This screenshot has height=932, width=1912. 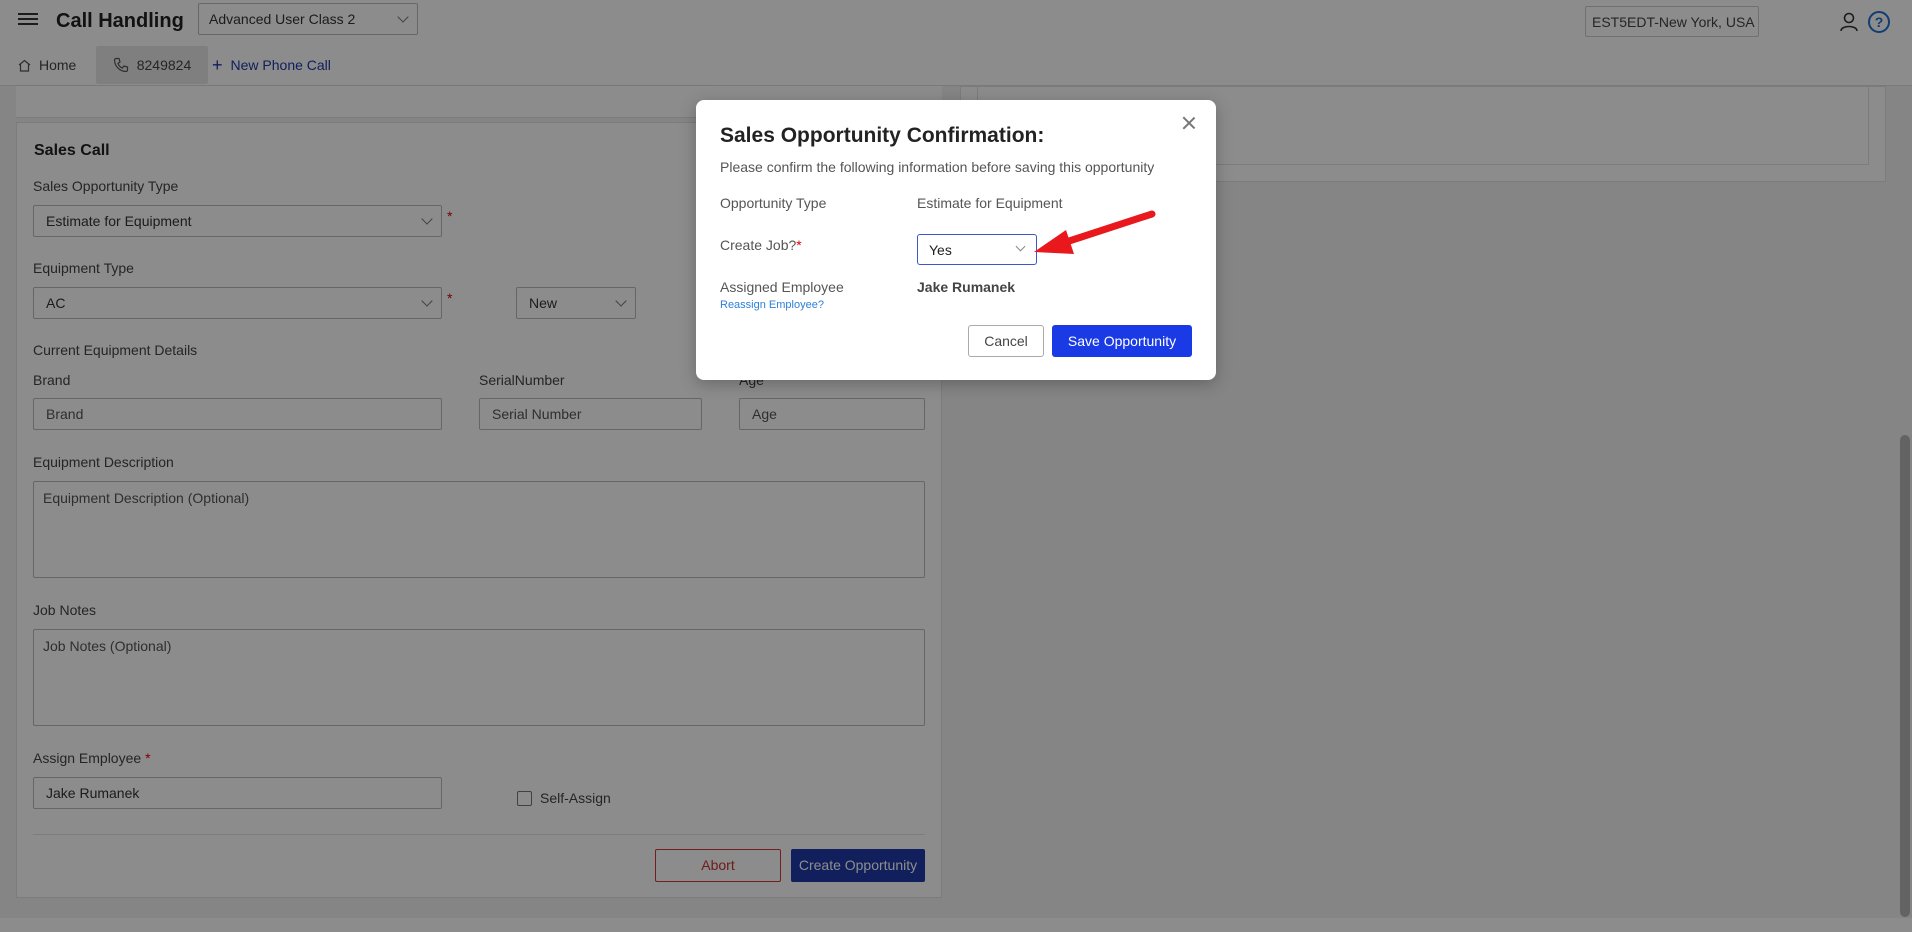 What do you see at coordinates (1020, 246) in the screenshot?
I see `chevron-down-icon` at bounding box center [1020, 246].